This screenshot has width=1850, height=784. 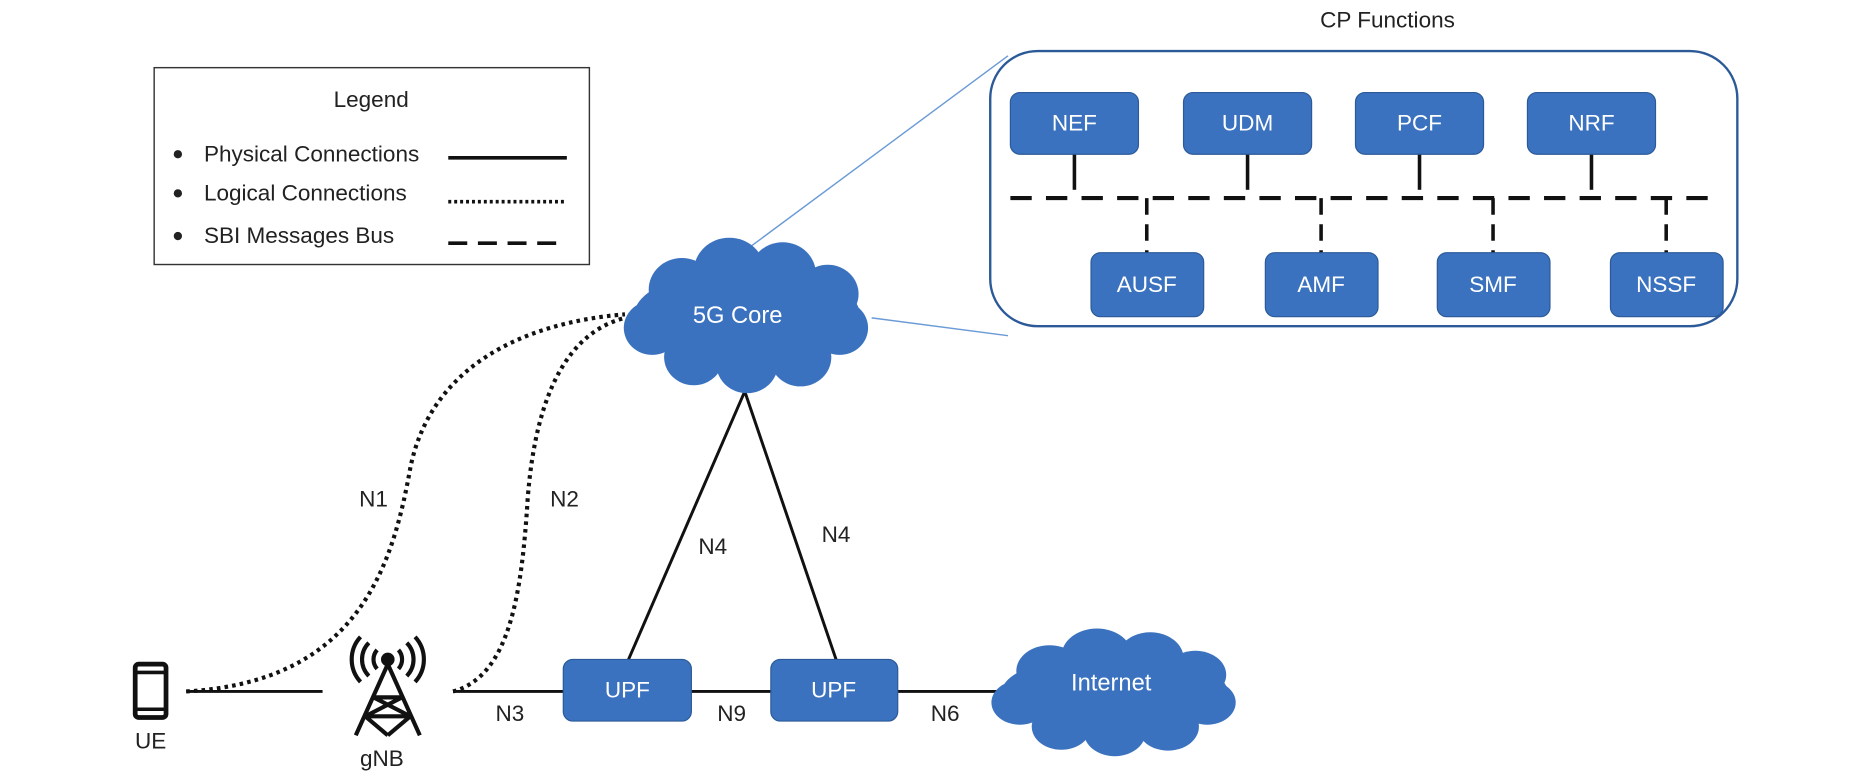 What do you see at coordinates (539, 504) in the screenshot?
I see `n2-logical-link` at bounding box center [539, 504].